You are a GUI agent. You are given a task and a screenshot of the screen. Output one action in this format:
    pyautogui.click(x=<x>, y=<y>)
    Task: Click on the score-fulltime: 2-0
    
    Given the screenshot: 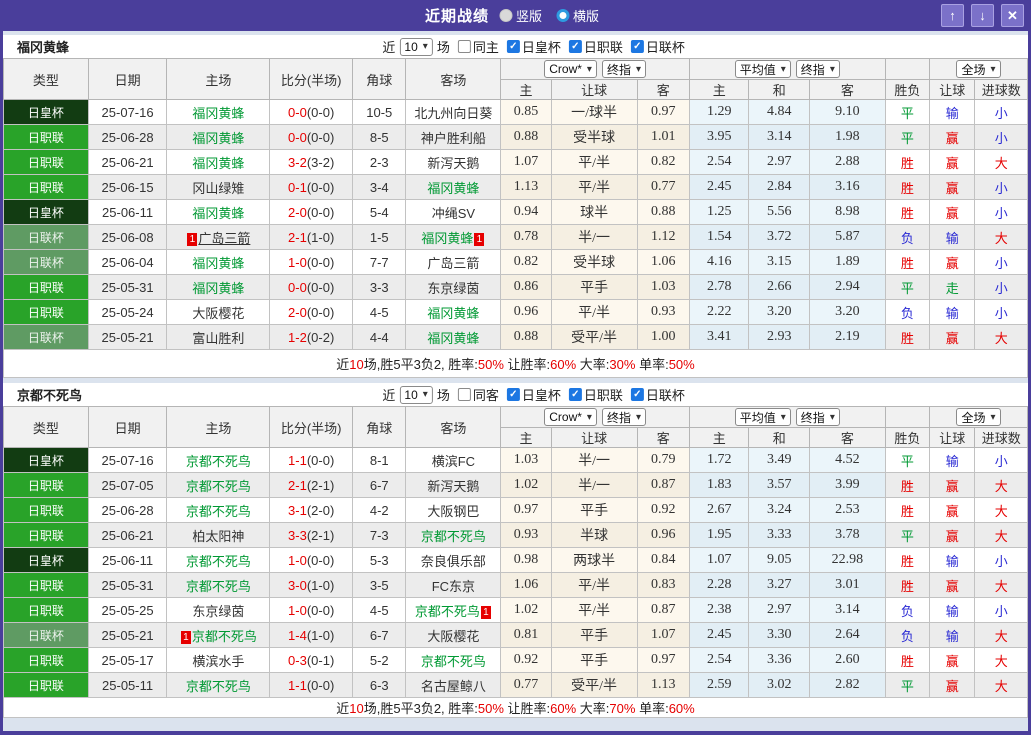 What is the action you would take?
    pyautogui.click(x=297, y=312)
    